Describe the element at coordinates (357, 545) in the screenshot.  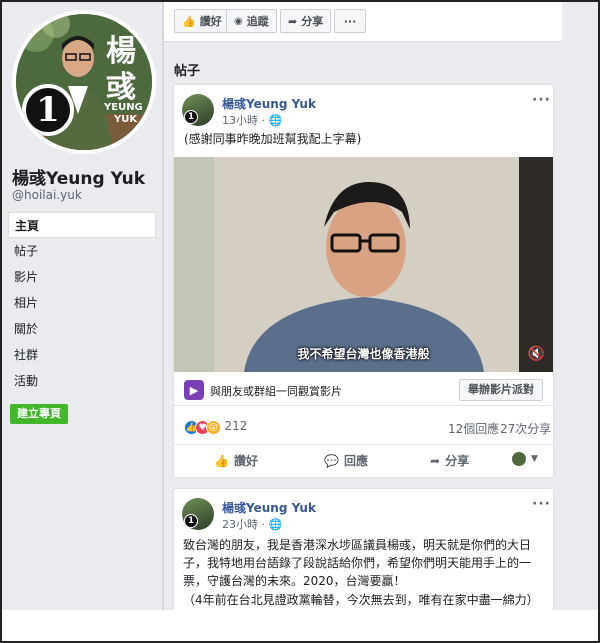
I see `post-body-line: 致台灣的朋友，我是香港深水埗區議員楊彧，明天就是你們的大日` at that location.